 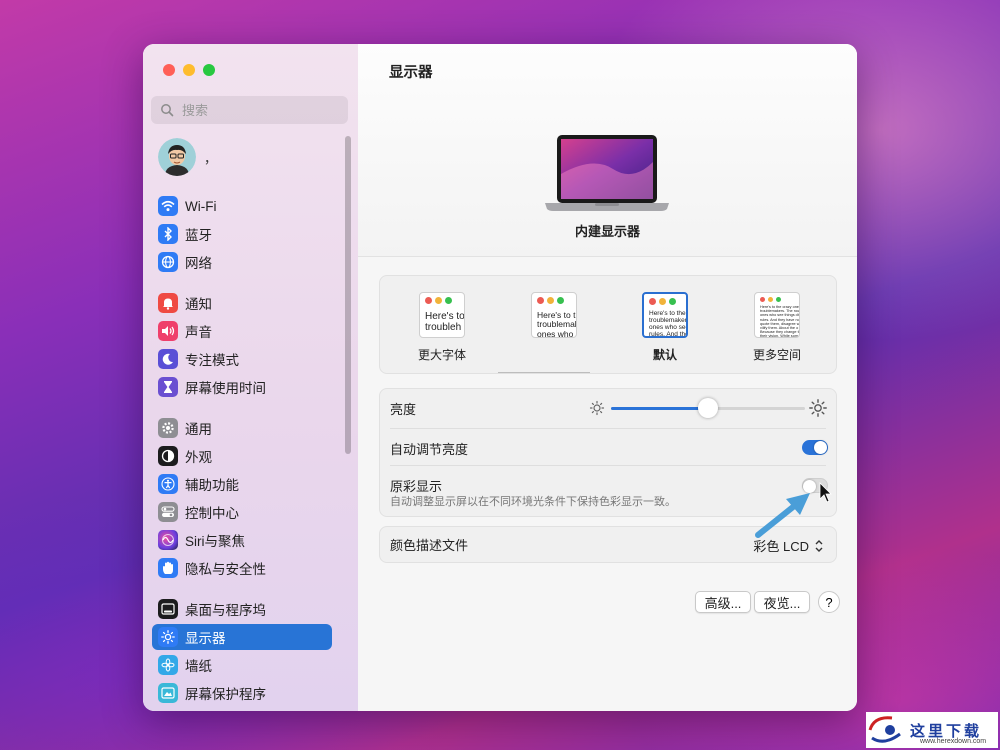 What do you see at coordinates (608, 448) in the screenshot?
I see `auto-brightness-row: 自动调节亮度` at bounding box center [608, 448].